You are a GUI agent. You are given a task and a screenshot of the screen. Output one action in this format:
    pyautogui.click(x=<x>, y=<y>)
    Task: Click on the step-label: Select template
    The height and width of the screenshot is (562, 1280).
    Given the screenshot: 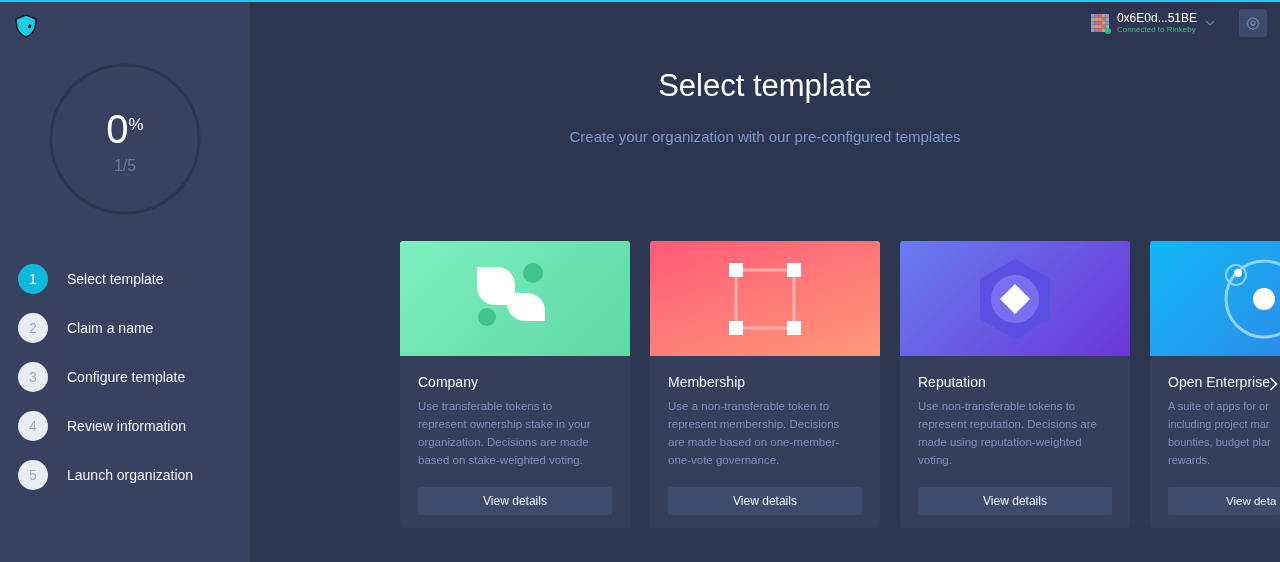 What is the action you would take?
    pyautogui.click(x=115, y=279)
    